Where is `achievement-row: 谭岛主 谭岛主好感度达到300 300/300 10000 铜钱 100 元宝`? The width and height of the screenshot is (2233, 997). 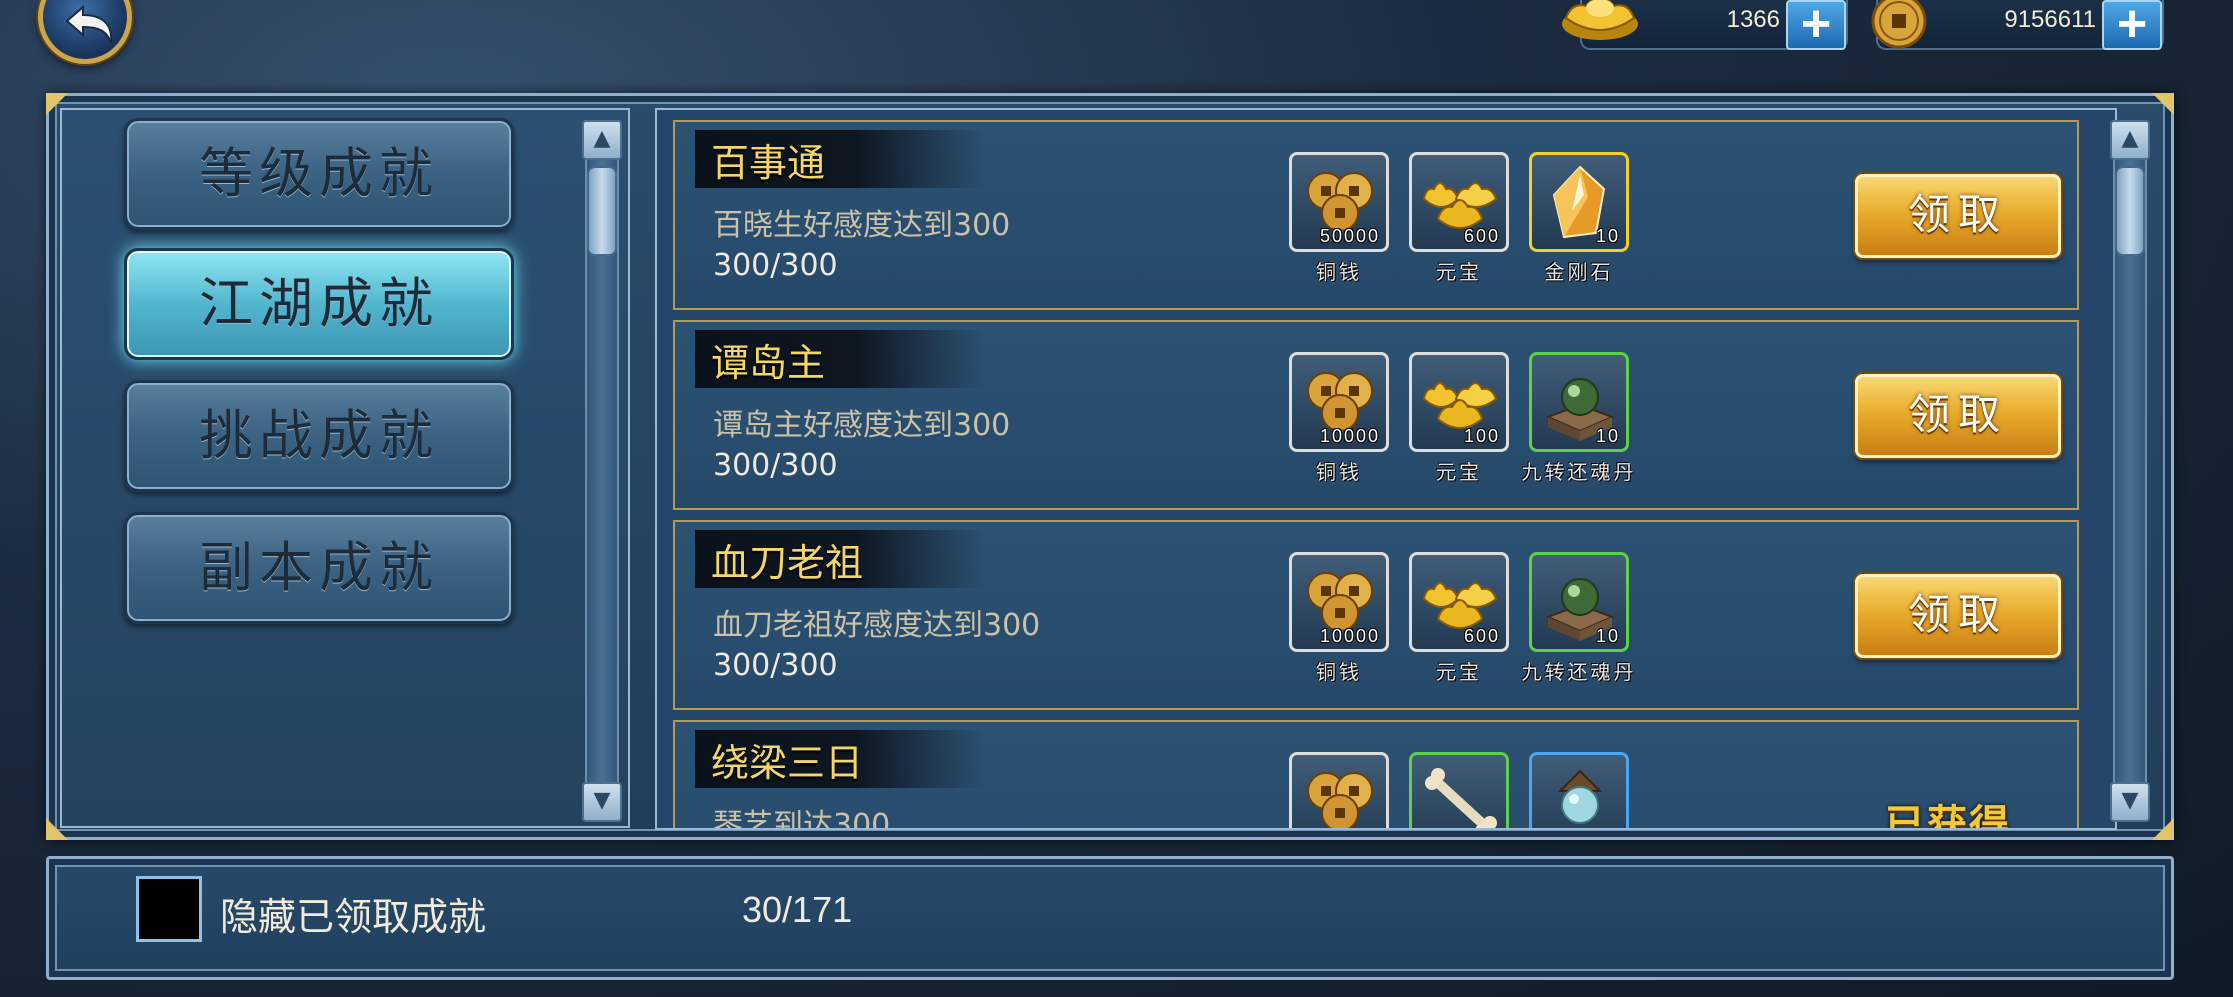
achievement-row: 谭岛主 谭岛主好感度达到300 300/300 10000 铜钱 100 元宝 is located at coordinates (1376, 415).